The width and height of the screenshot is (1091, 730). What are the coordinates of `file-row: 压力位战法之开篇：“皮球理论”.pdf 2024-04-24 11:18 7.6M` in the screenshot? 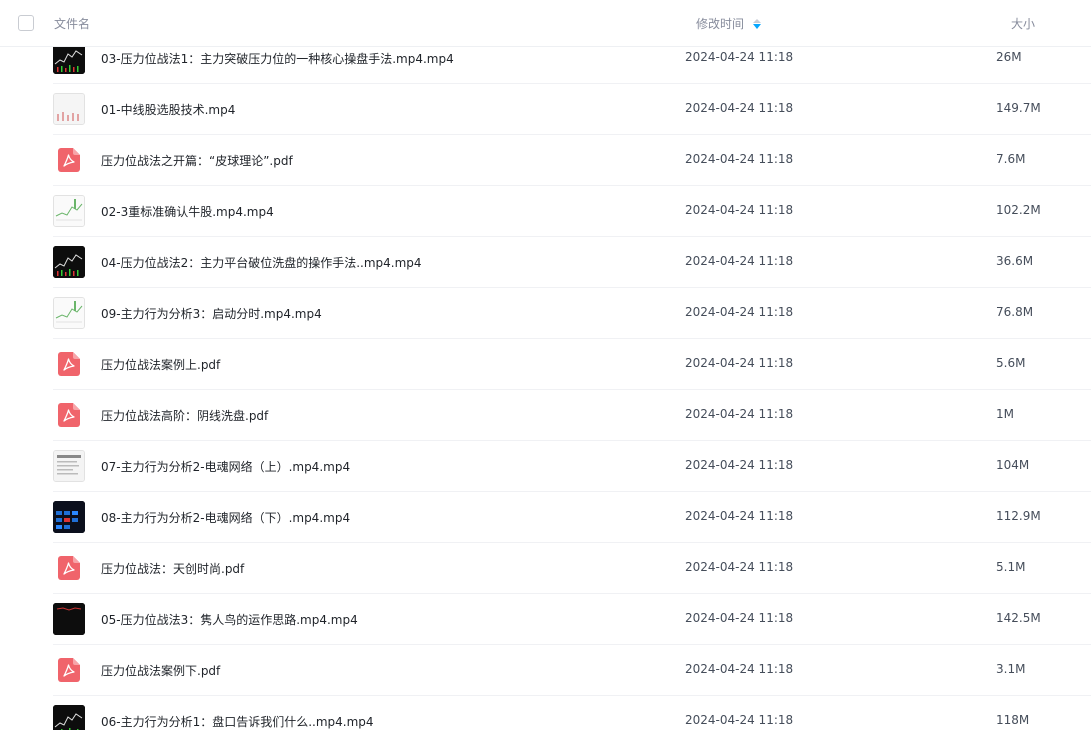 It's located at (545, 160).